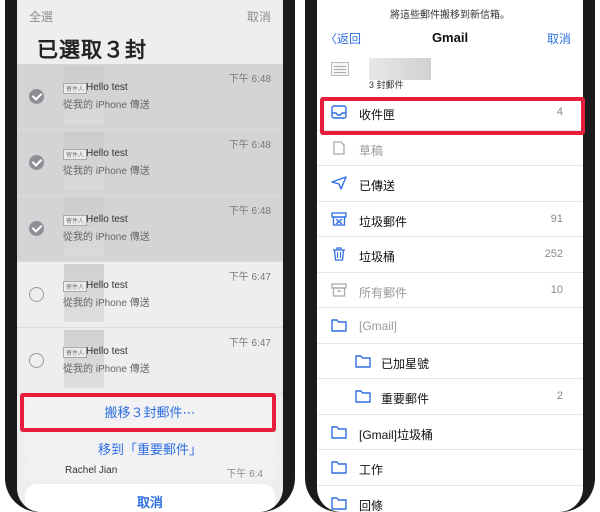  What do you see at coordinates (371, 150) in the screenshot?
I see `mailbox-name: 草稿` at bounding box center [371, 150].